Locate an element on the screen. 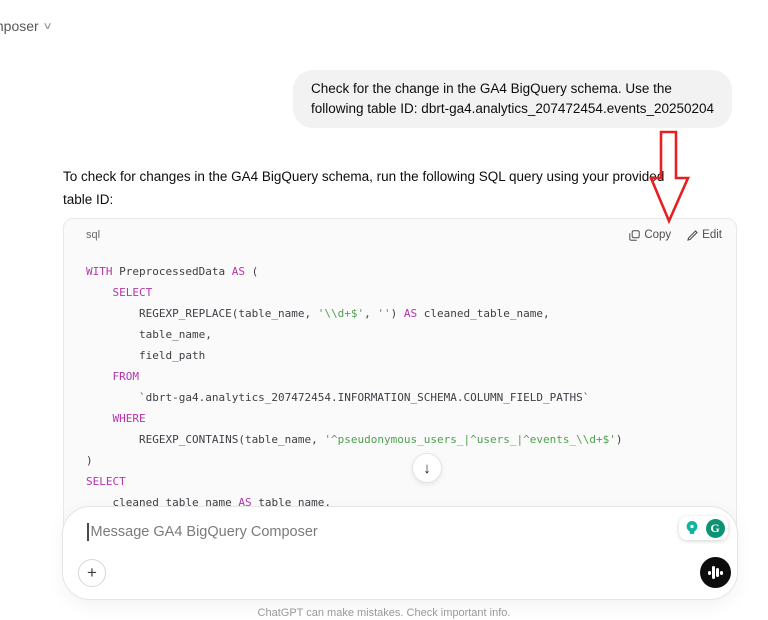 The width and height of the screenshot is (768, 620). g-badge: G is located at coordinates (715, 528).